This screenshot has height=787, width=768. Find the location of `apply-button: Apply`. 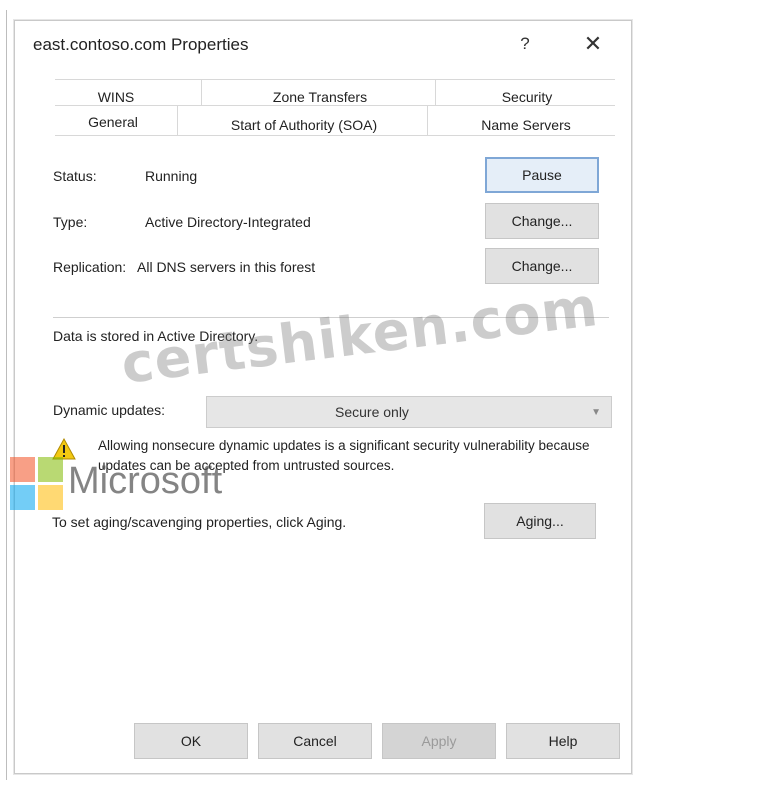

apply-button: Apply is located at coordinates (439, 741).